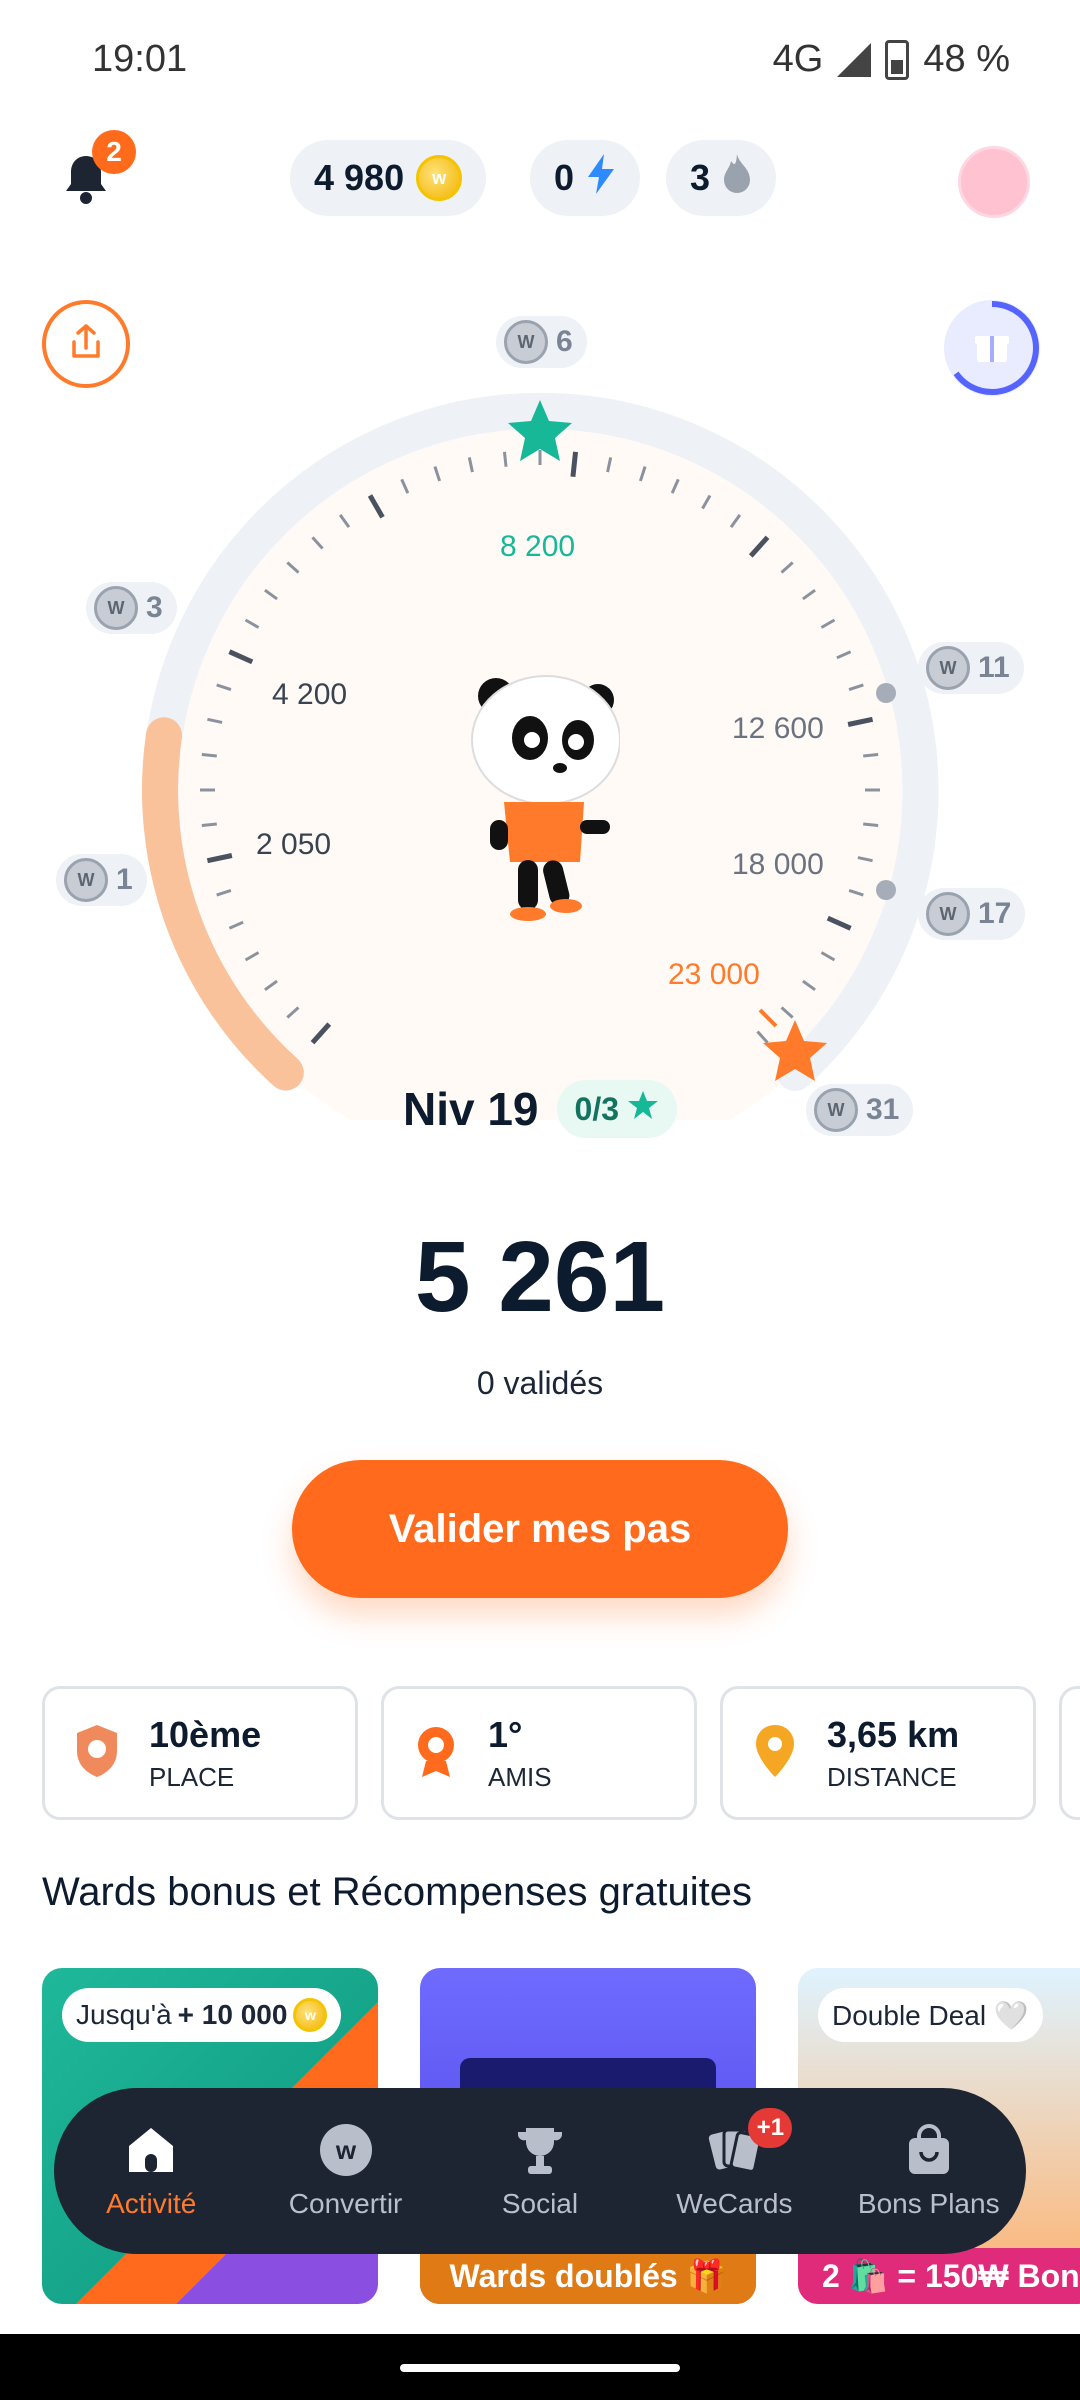  Describe the element at coordinates (737, 178) in the screenshot. I see `flame-icon` at that location.